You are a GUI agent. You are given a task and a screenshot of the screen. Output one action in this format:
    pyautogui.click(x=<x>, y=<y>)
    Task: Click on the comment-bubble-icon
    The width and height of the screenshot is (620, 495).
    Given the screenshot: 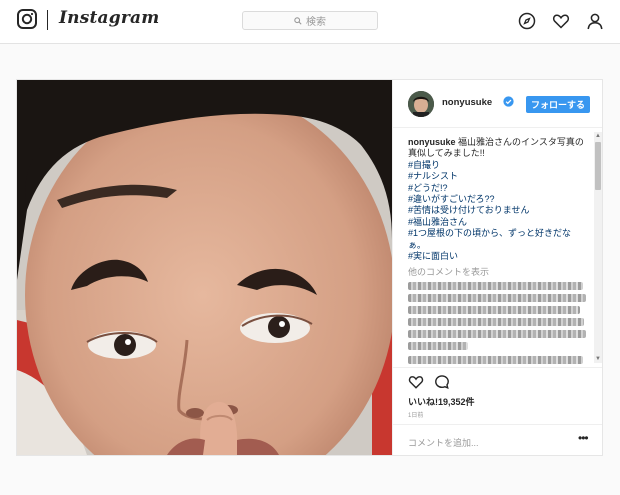 What is the action you would take?
    pyautogui.click(x=442, y=382)
    